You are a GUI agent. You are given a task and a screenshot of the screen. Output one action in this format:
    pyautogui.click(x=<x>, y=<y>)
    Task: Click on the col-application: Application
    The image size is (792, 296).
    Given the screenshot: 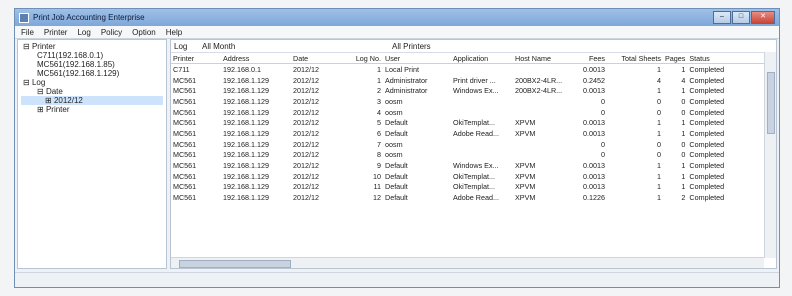 What is the action you would take?
    pyautogui.click(x=482, y=58)
    